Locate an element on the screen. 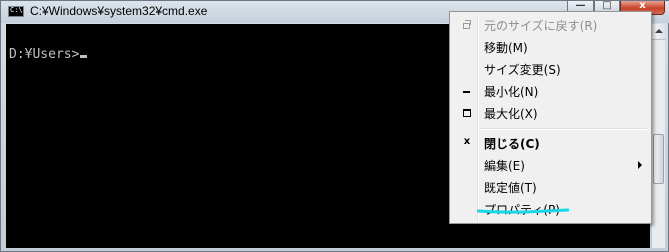  window-title: C:¥Windows¥system32¥cmd.exe is located at coordinates (119, 11).